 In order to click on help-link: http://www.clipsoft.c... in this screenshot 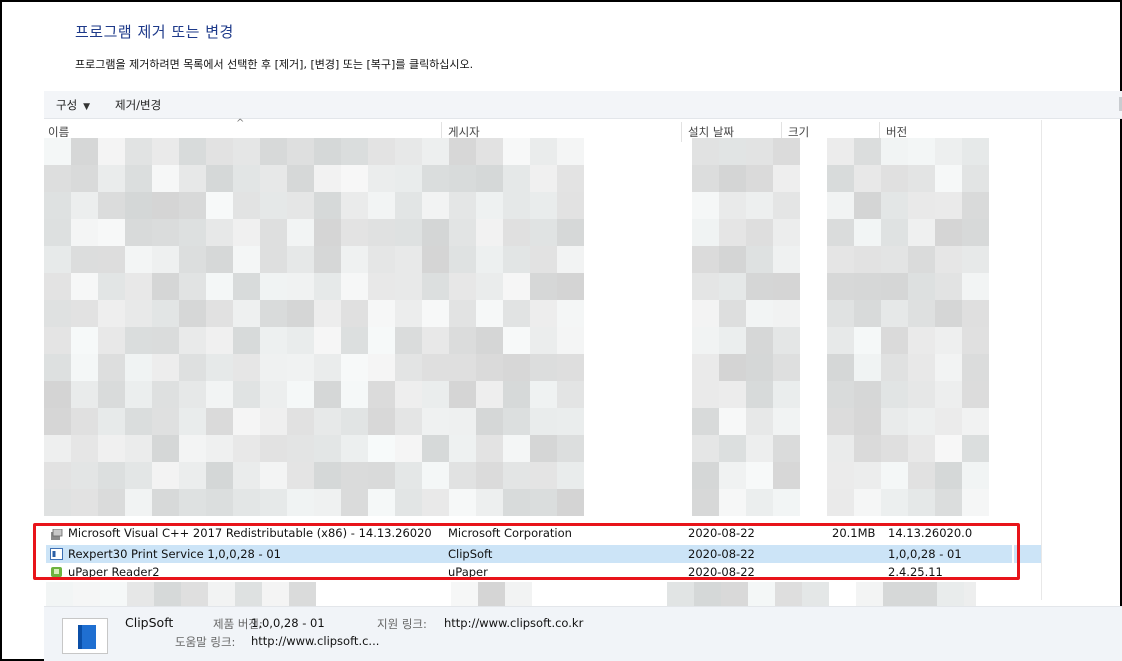, I will do `click(315, 641)`.